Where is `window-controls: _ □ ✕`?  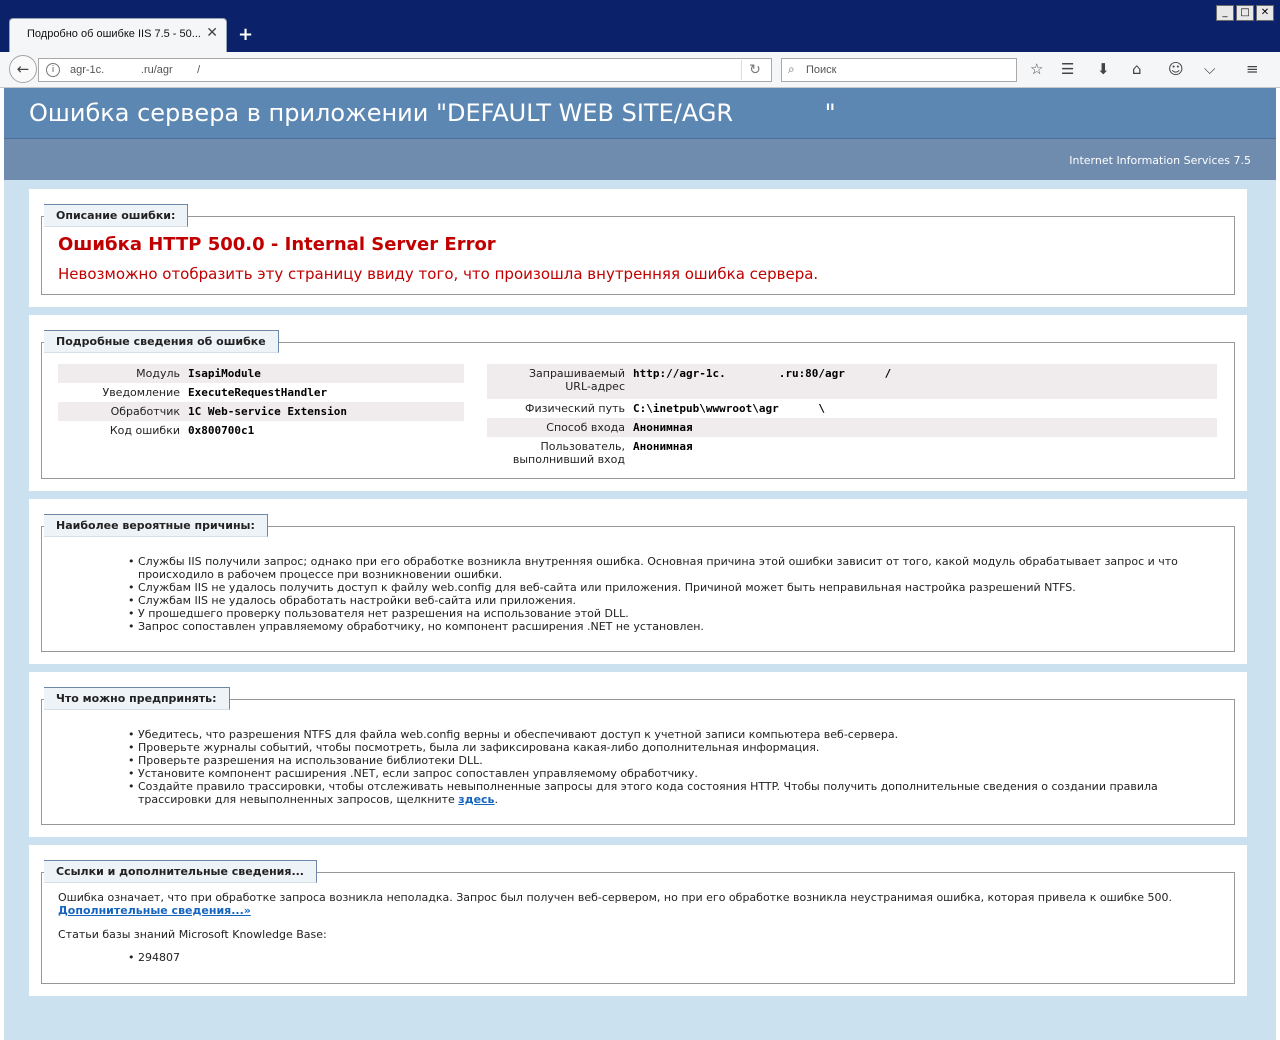
window-controls: _ □ ✕ is located at coordinates (1245, 13).